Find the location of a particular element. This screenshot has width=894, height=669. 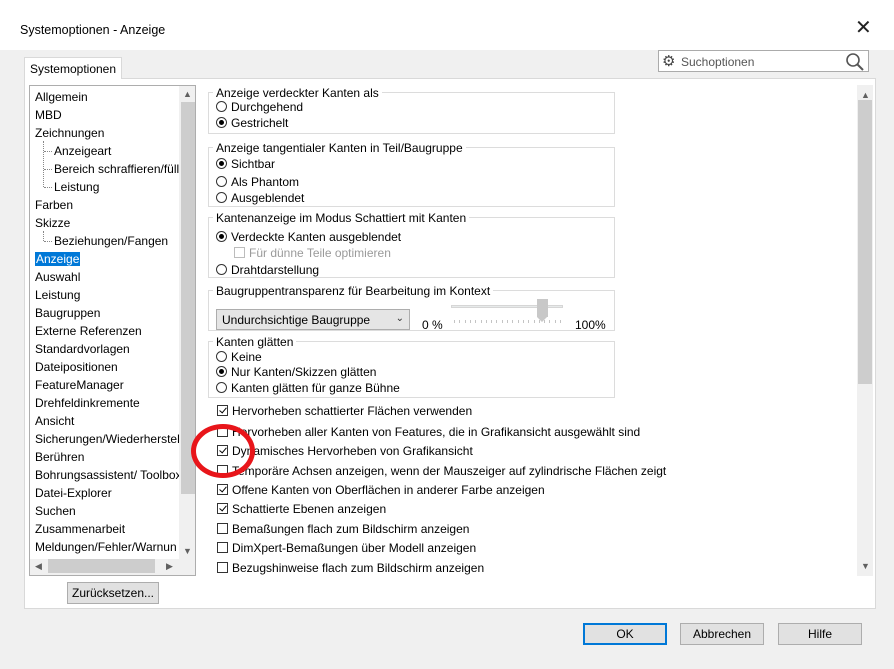

tree-item: Suchen is located at coordinates (55, 511).